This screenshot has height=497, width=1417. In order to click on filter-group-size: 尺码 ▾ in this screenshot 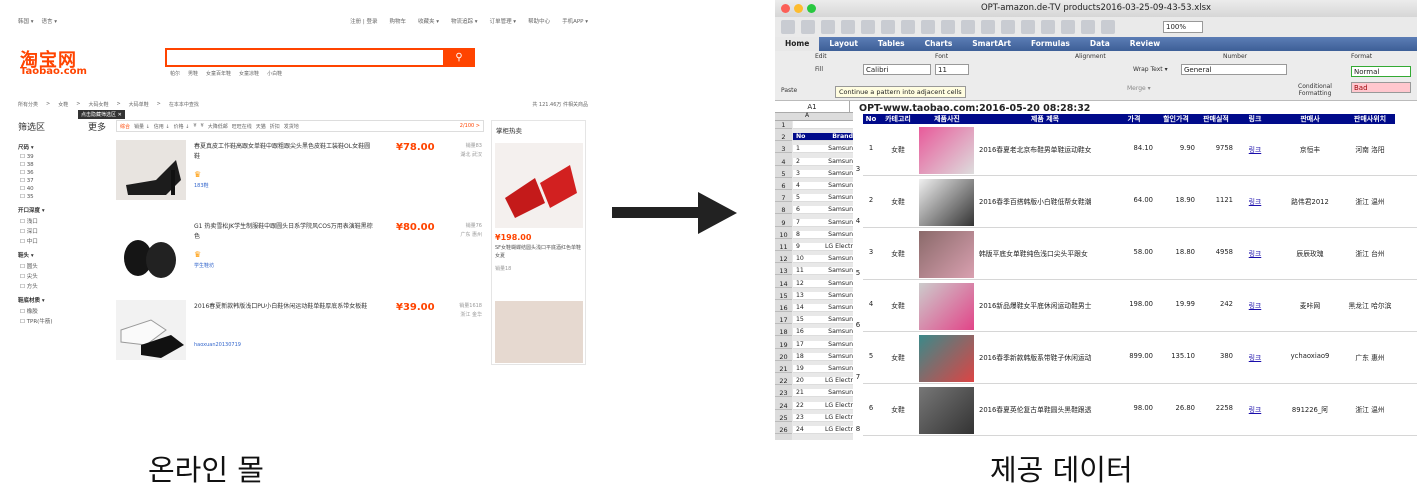, I will do `click(62, 147)`.